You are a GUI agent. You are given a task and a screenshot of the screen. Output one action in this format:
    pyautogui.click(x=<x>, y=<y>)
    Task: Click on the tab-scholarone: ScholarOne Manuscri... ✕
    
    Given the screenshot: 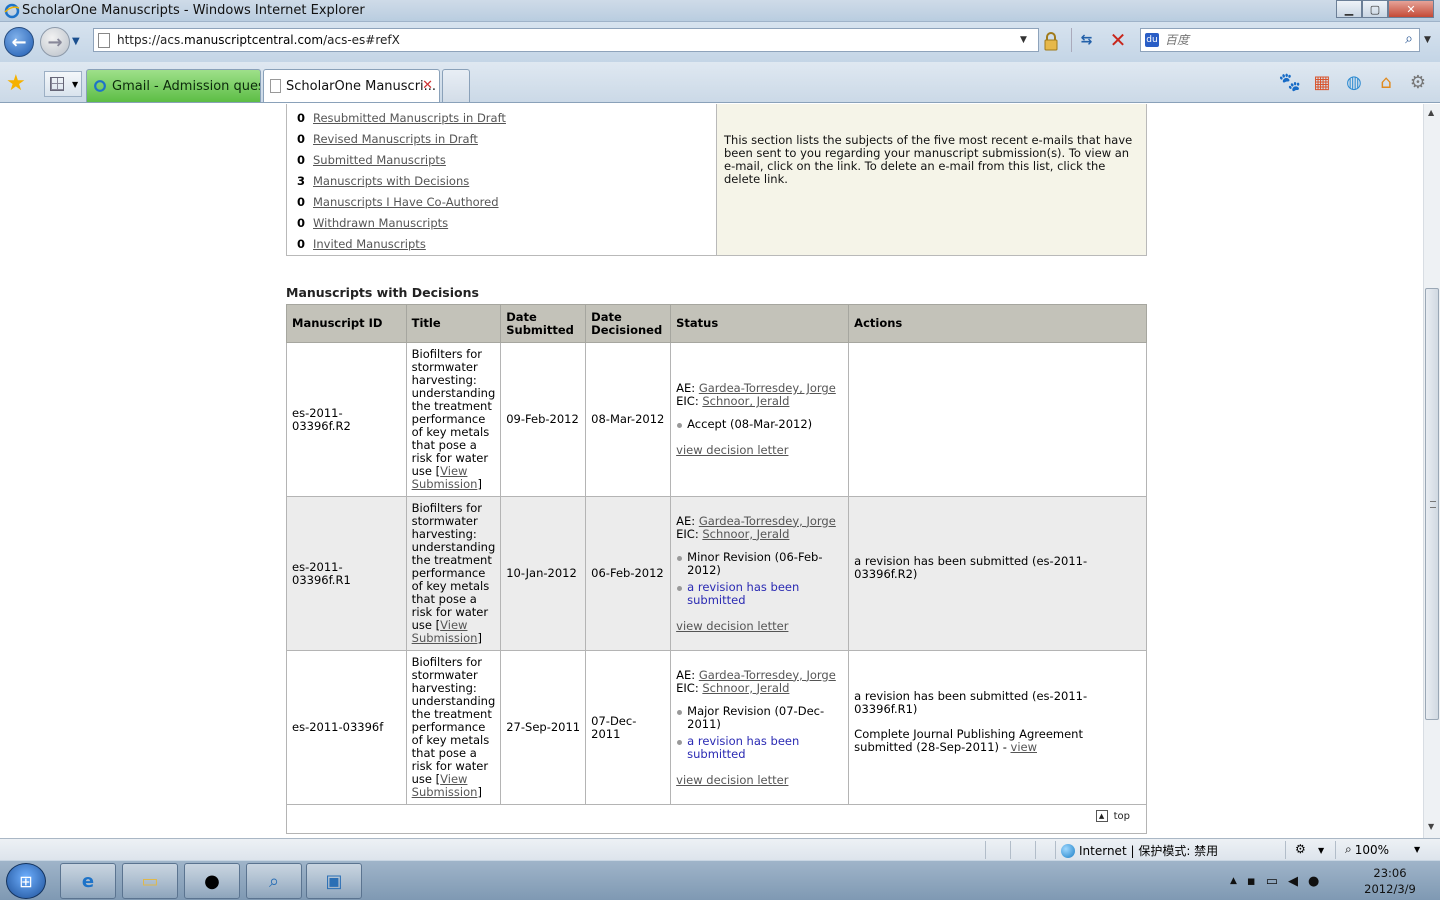 What is the action you would take?
    pyautogui.click(x=351, y=85)
    